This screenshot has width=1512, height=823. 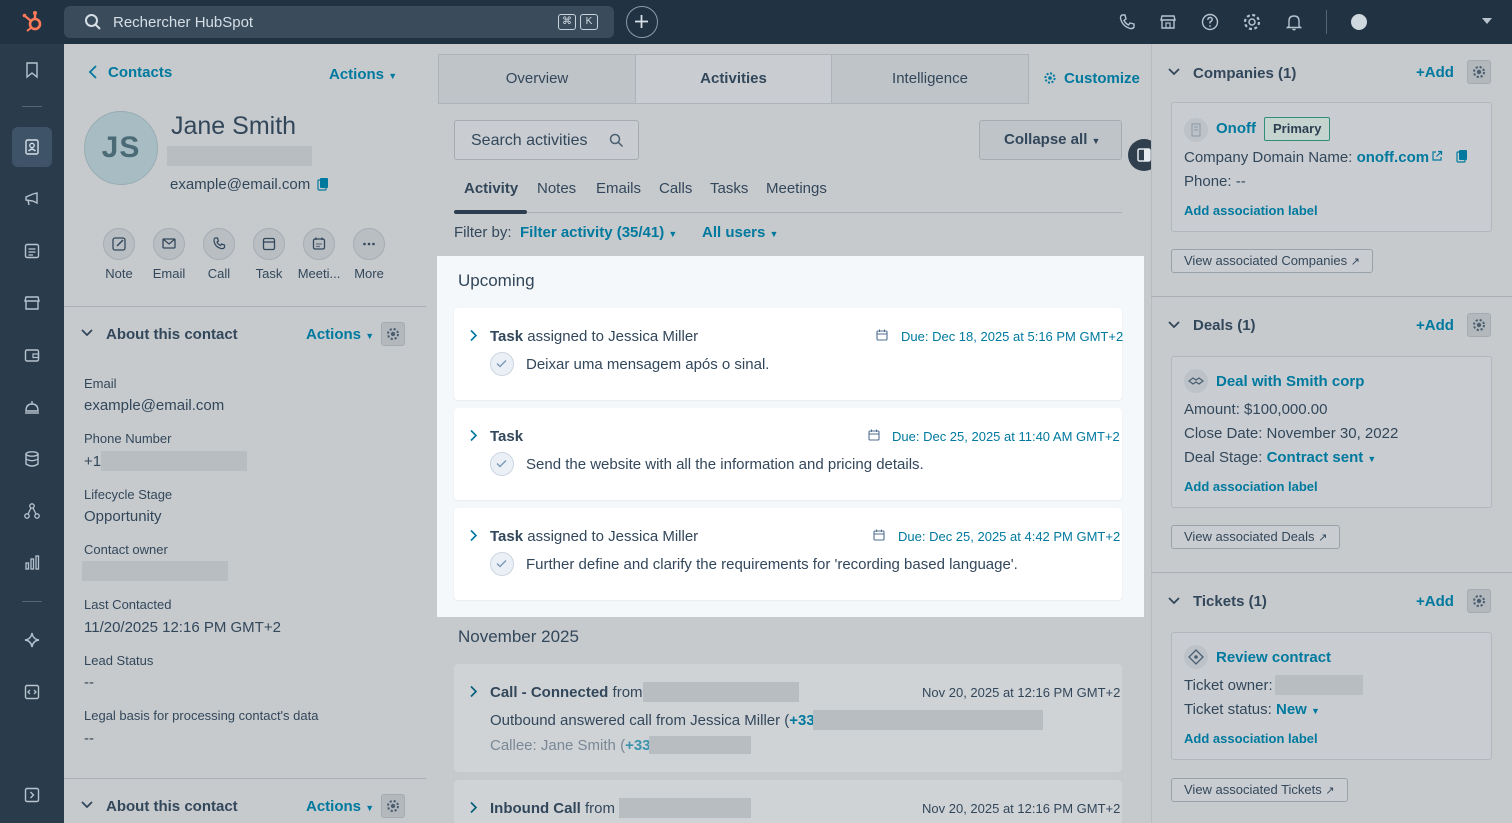 I want to click on sales-wallet-icon, so click(x=32, y=355).